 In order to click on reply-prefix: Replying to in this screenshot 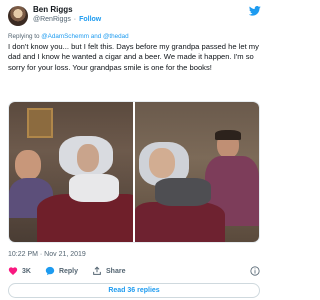, I will do `click(24, 36)`.